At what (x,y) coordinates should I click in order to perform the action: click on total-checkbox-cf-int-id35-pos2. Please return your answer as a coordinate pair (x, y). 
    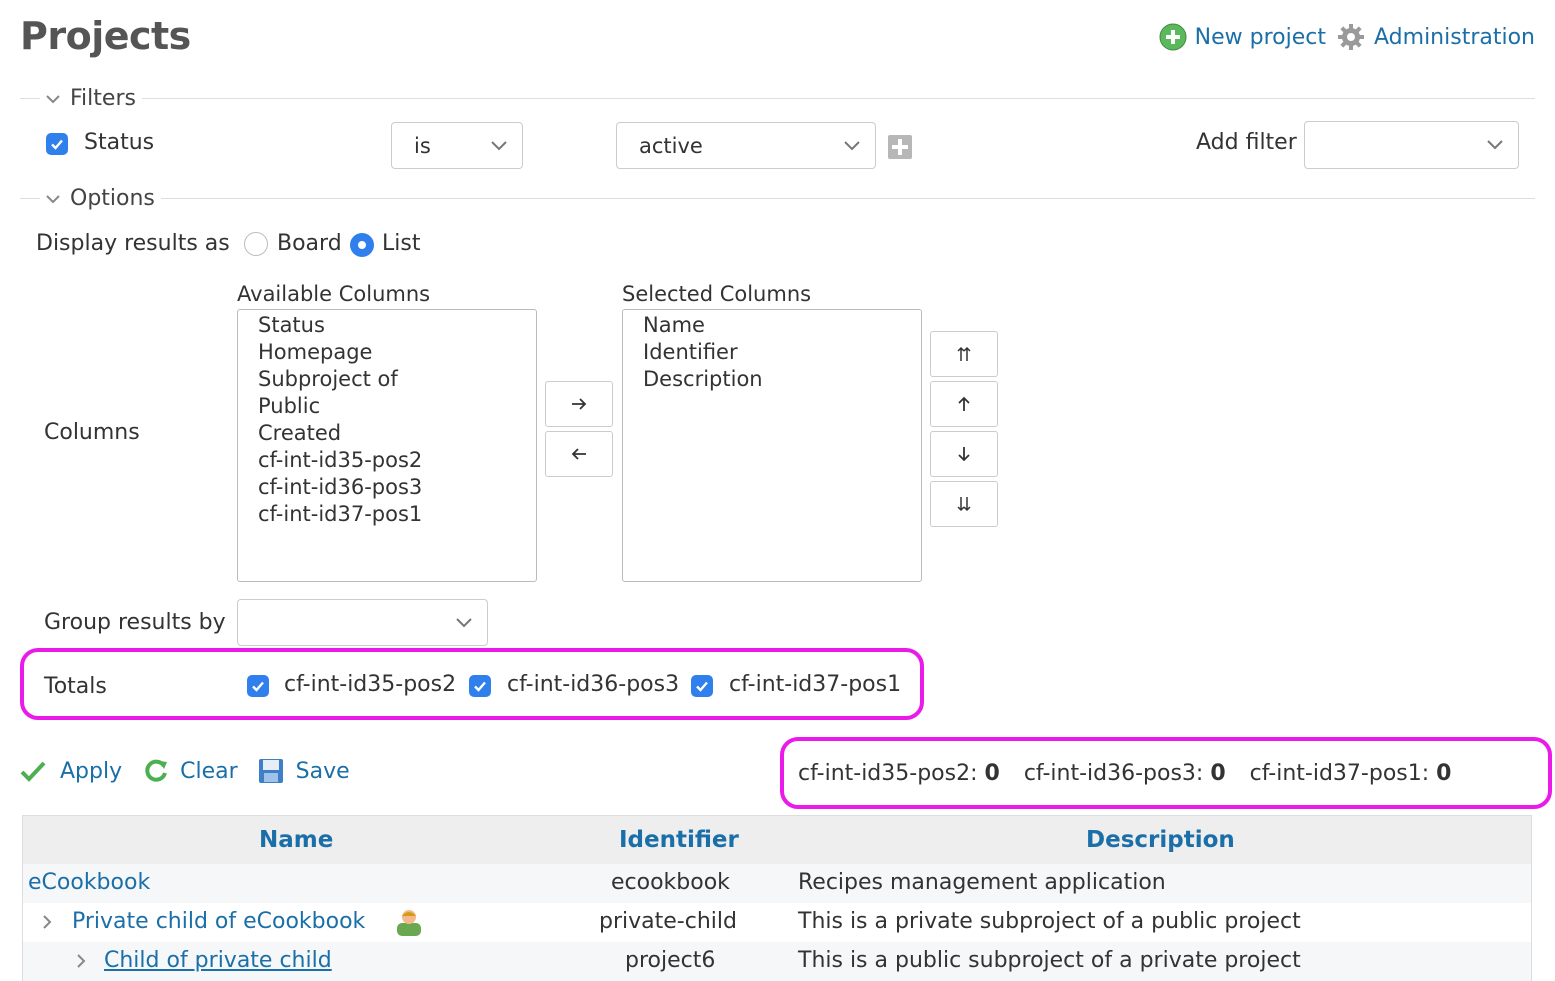
    Looking at the image, I should click on (258, 686).